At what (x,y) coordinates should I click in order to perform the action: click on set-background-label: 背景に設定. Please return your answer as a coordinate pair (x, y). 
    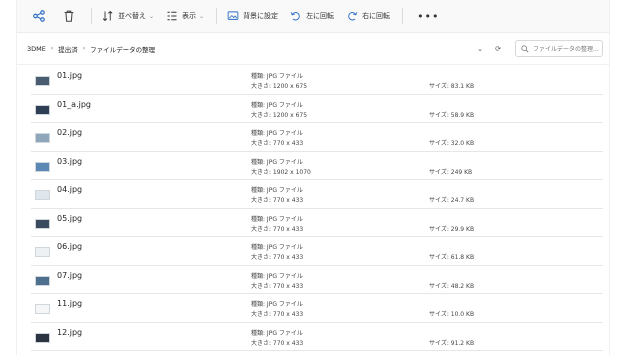
    Looking at the image, I should click on (261, 16).